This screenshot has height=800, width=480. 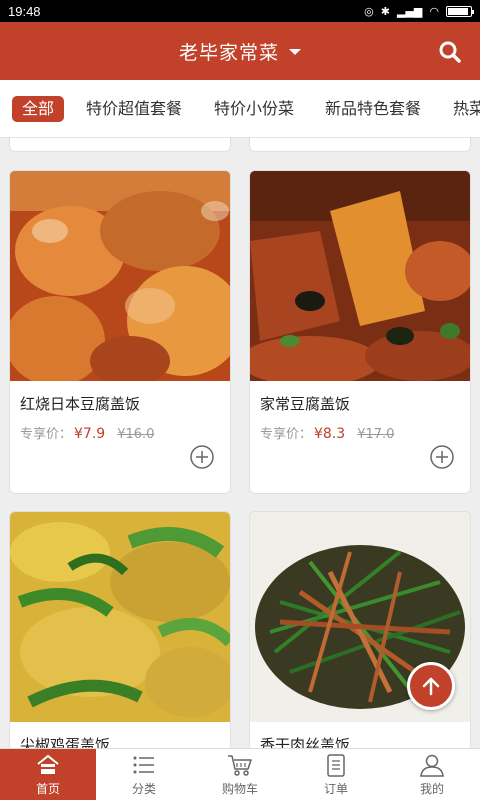 I want to click on product-name: 家常豆腐盖饭, so click(x=305, y=404).